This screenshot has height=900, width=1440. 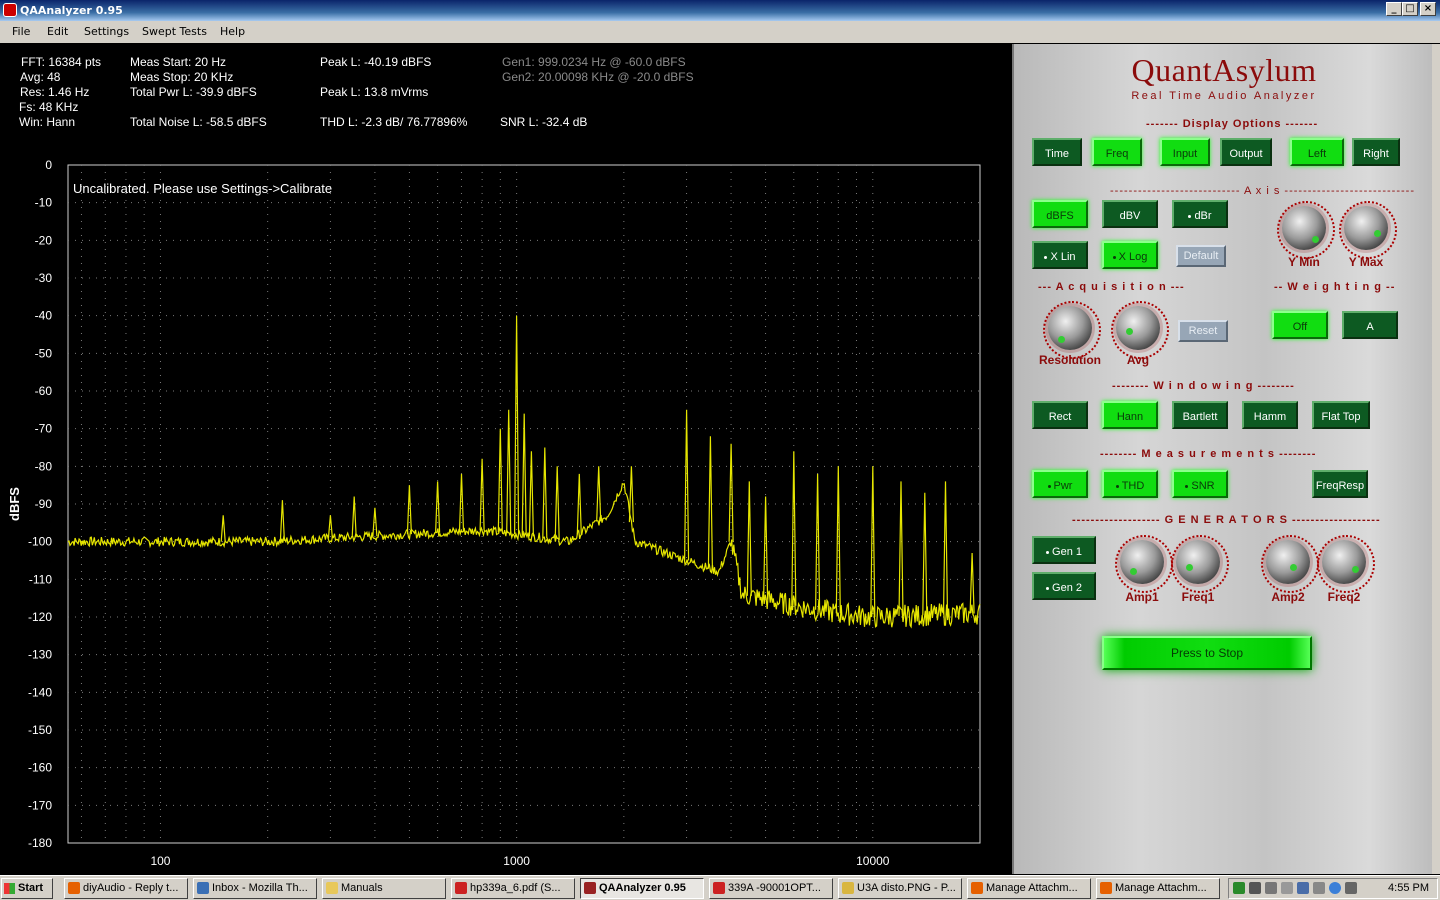 I want to click on reset-button: Reset, so click(x=1203, y=331).